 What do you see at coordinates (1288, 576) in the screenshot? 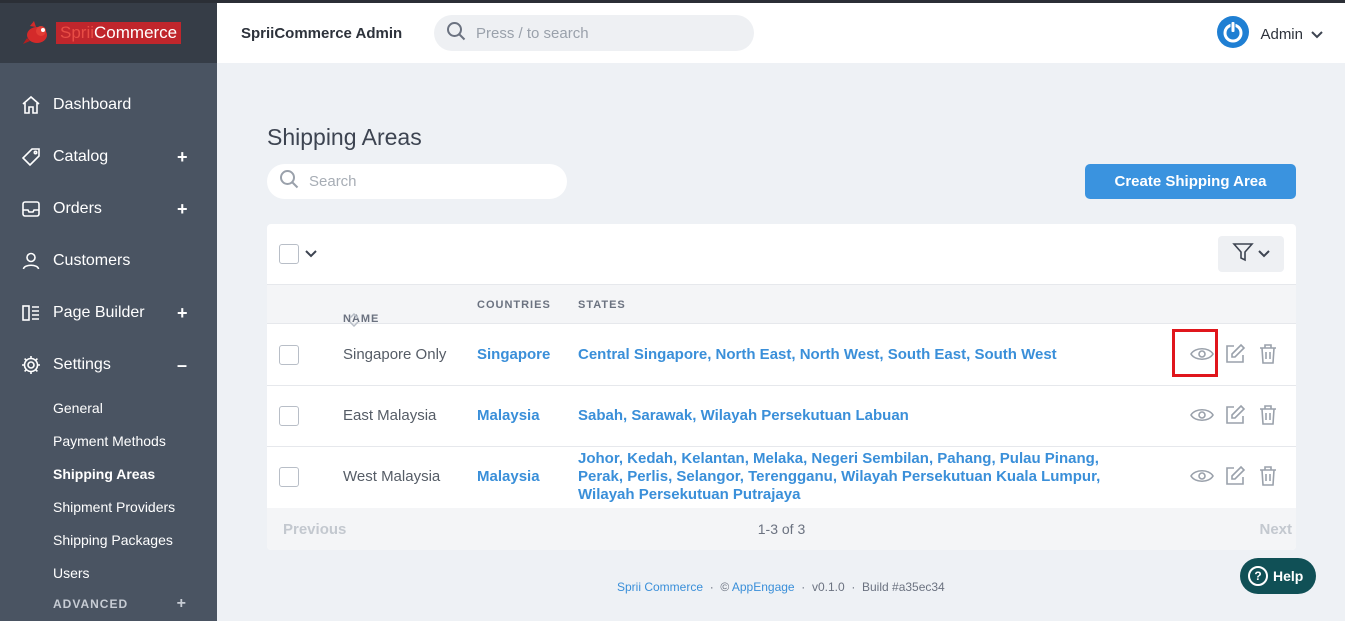
I see `help-label: Help` at bounding box center [1288, 576].